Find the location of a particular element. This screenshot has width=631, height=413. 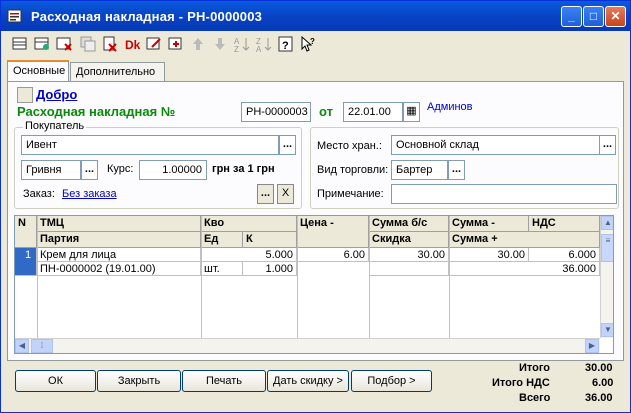

svg-text: Z is located at coordinates (236, 49).